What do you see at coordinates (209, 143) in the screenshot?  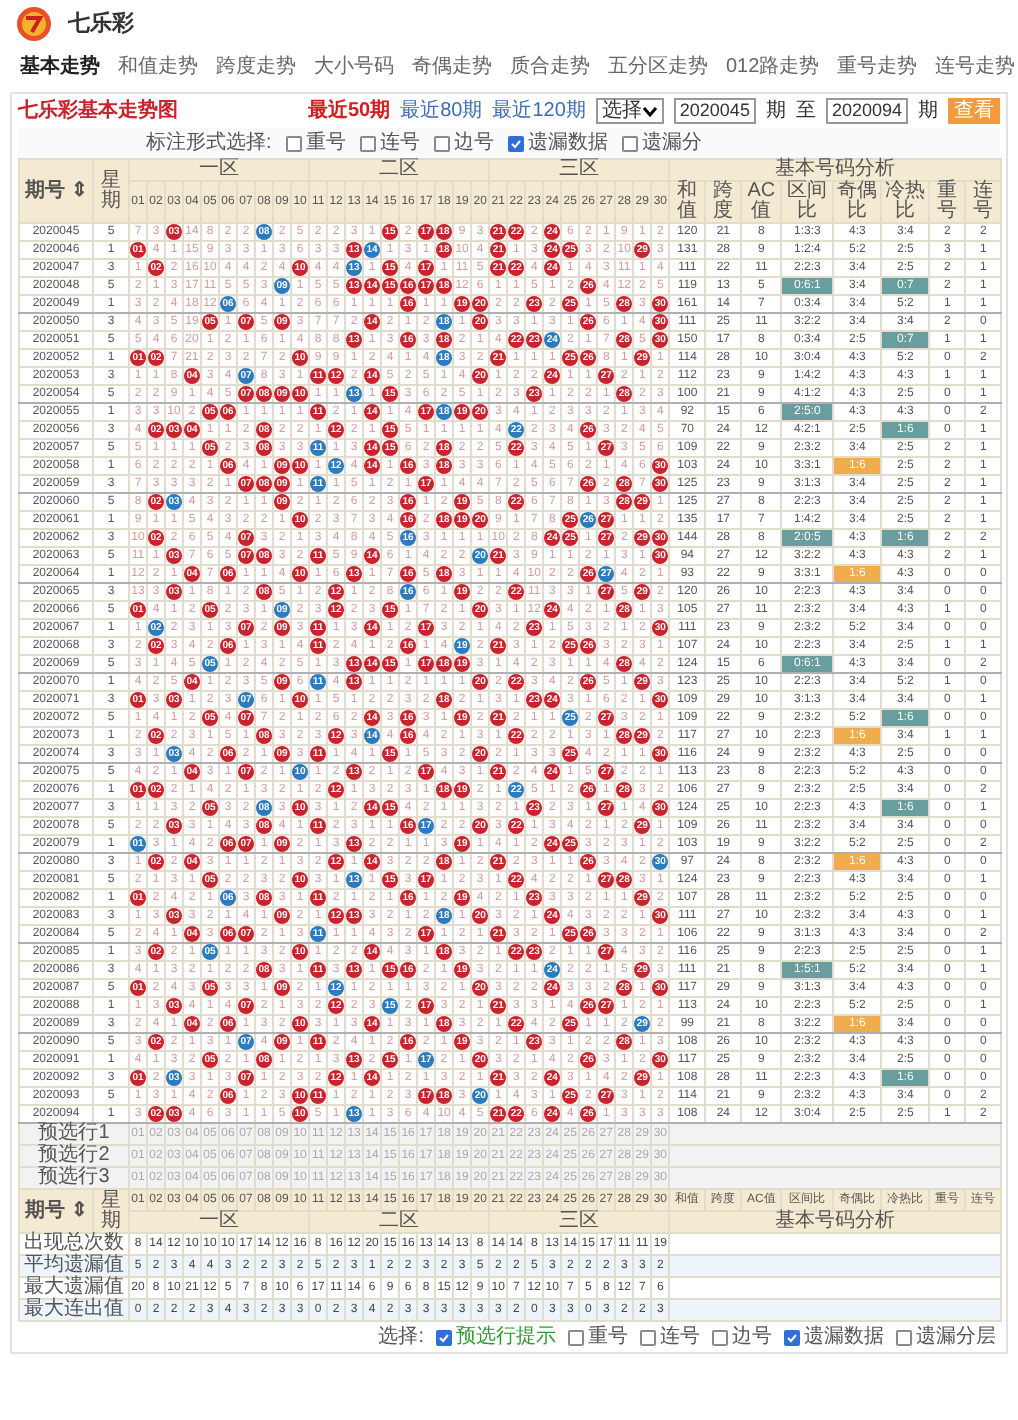 I see `mark-options-label: 标注形式选择:` at bounding box center [209, 143].